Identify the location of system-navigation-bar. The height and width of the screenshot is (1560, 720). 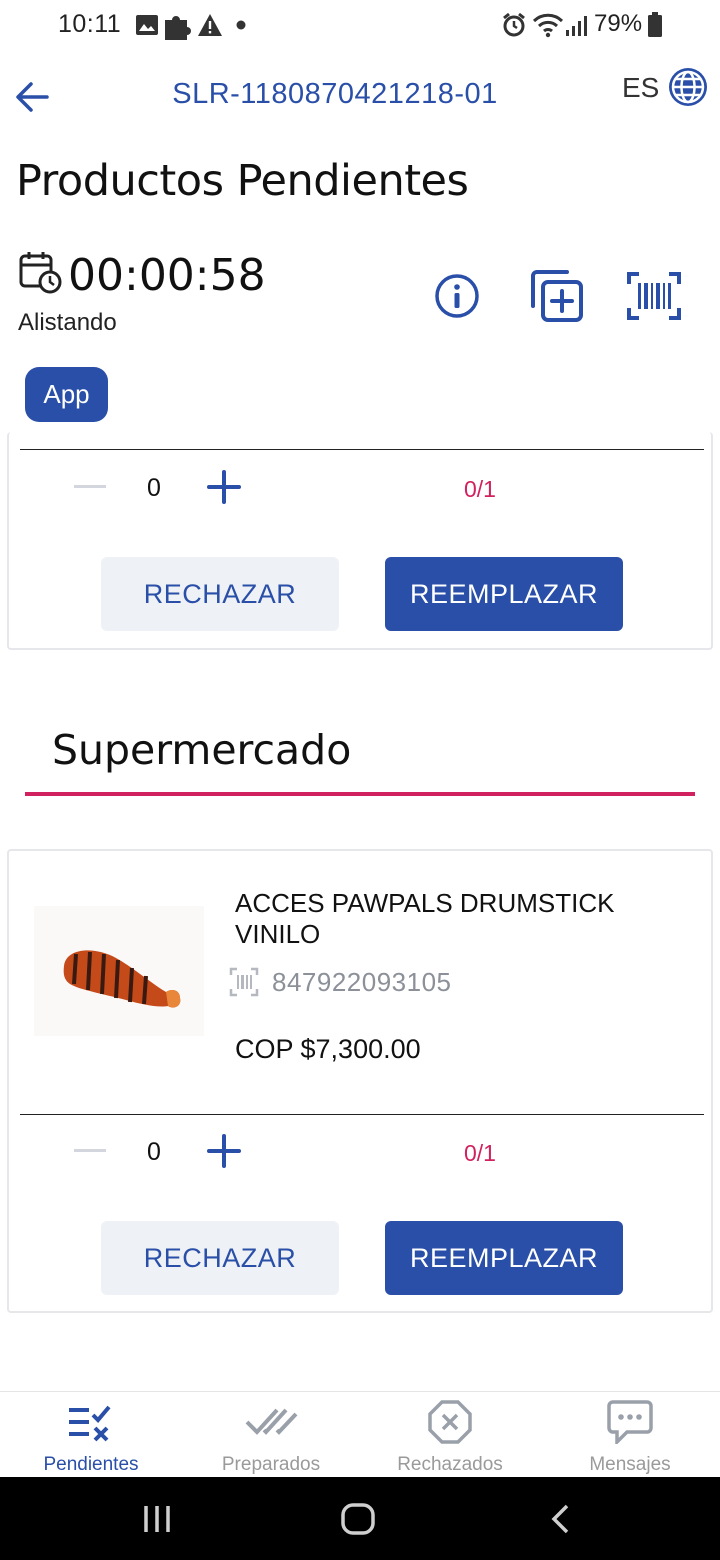
(360, 1518).